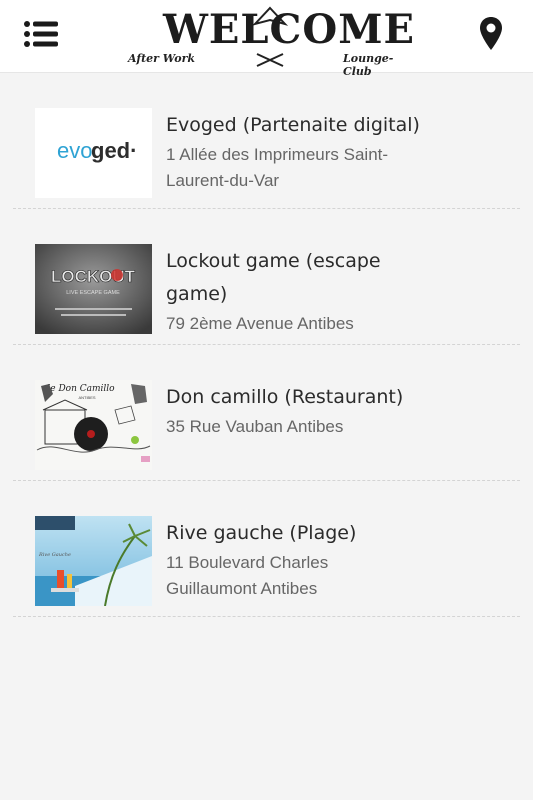 The width and height of the screenshot is (533, 800). I want to click on place-title: Evoged (Partenaite digital), so click(293, 125).